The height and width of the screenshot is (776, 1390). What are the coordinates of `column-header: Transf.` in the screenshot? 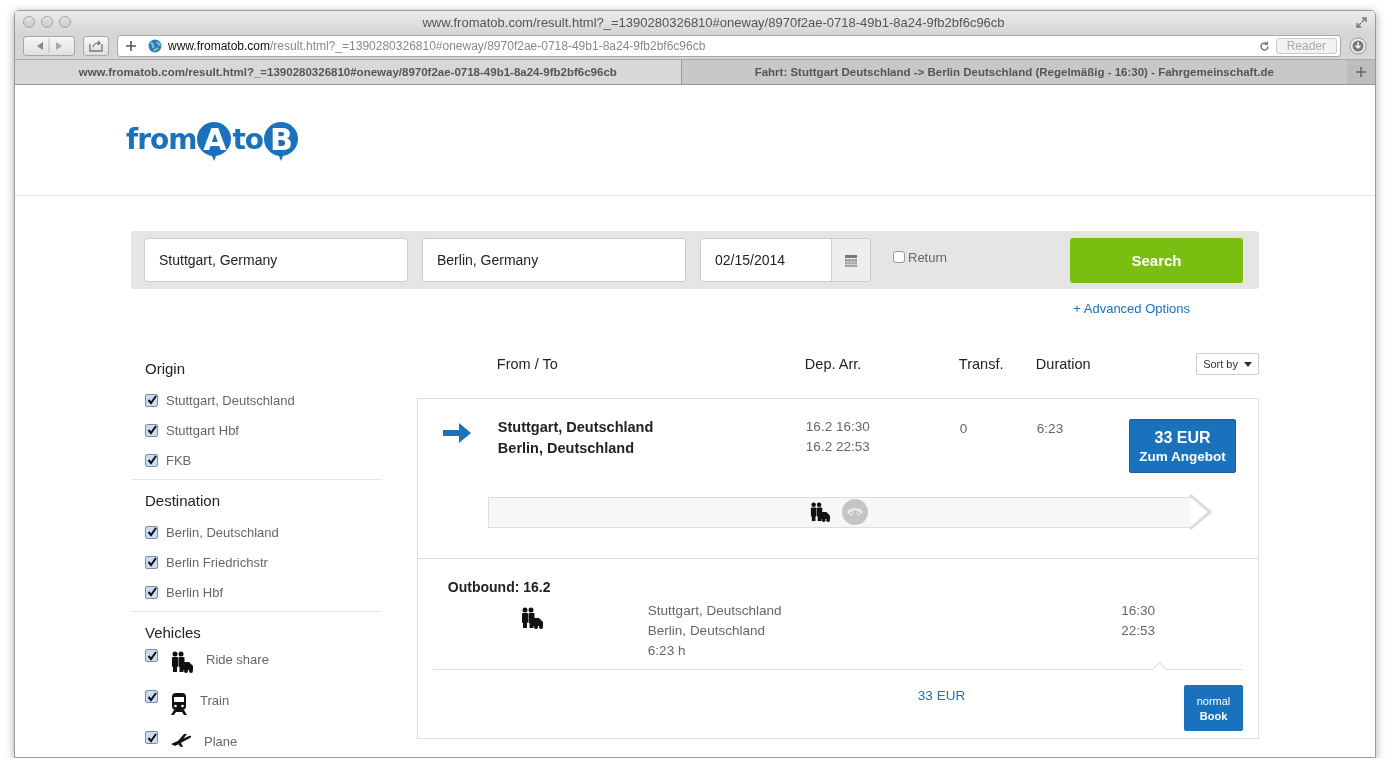 It's located at (981, 364).